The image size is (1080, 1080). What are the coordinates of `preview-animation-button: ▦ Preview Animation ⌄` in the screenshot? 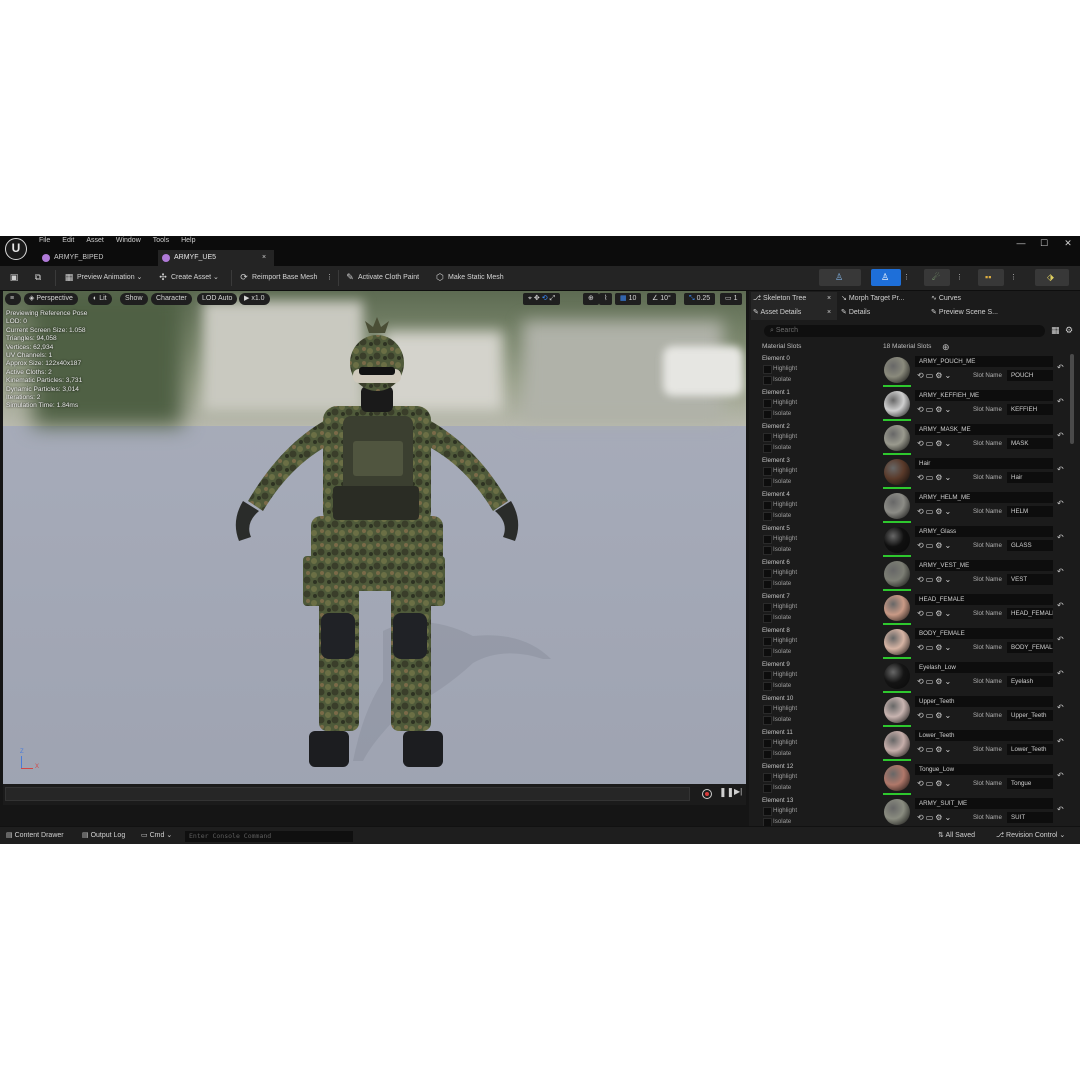 It's located at (103, 278).